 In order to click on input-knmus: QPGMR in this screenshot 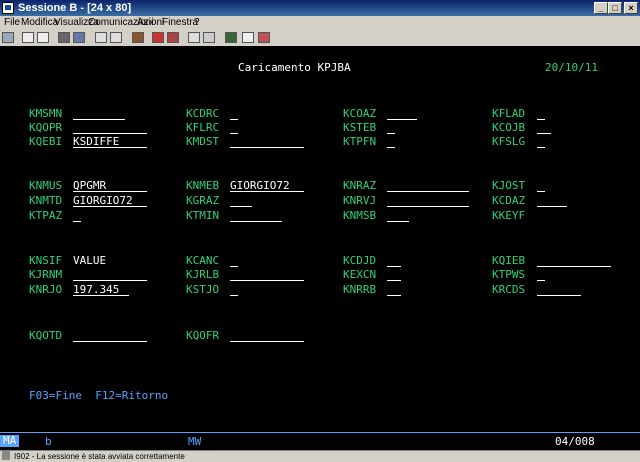, I will do `click(110, 186)`.